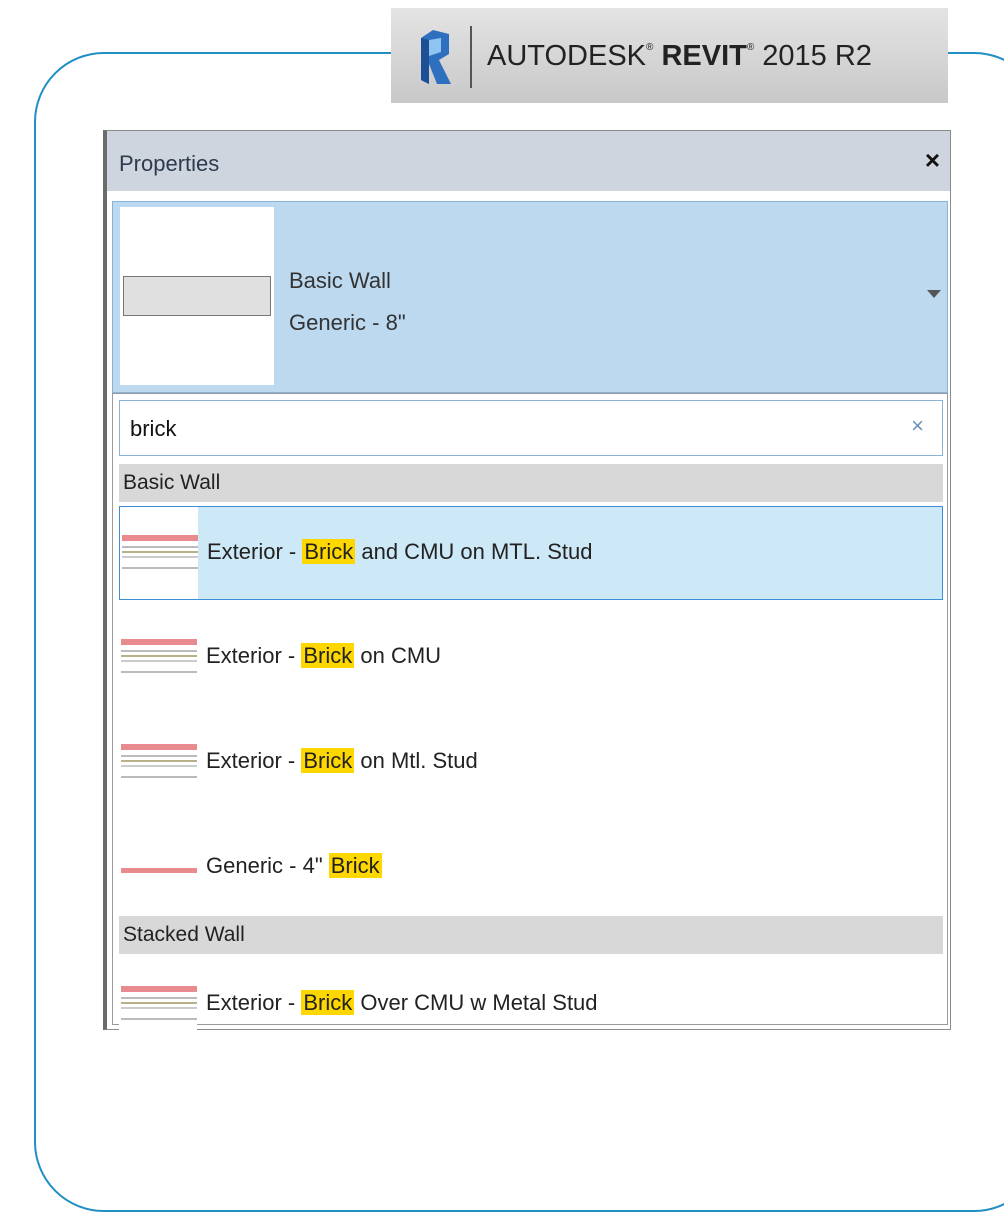  What do you see at coordinates (398, 655) in the screenshot?
I see `label-suffix: on CMU` at bounding box center [398, 655].